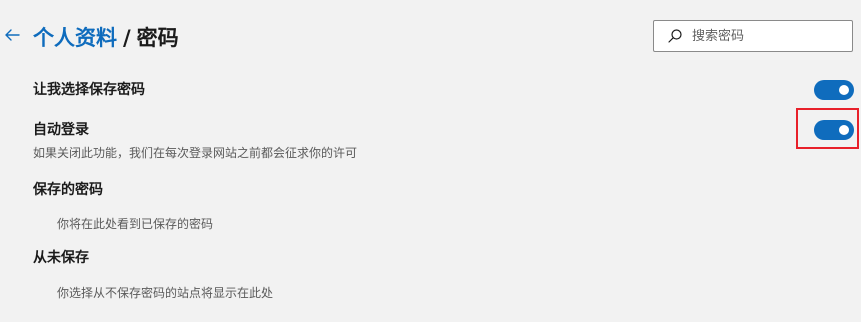 This screenshot has height=322, width=861. I want to click on highlight-annotation, so click(827, 128).